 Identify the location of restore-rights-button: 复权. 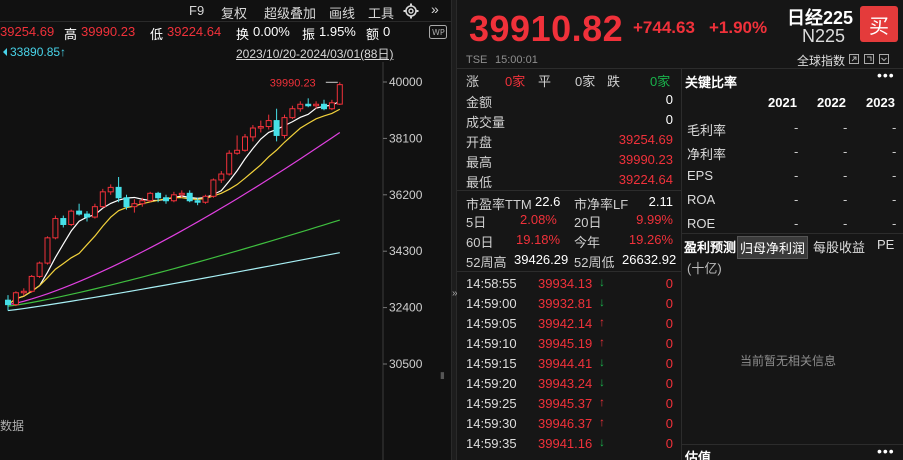
(234, 12).